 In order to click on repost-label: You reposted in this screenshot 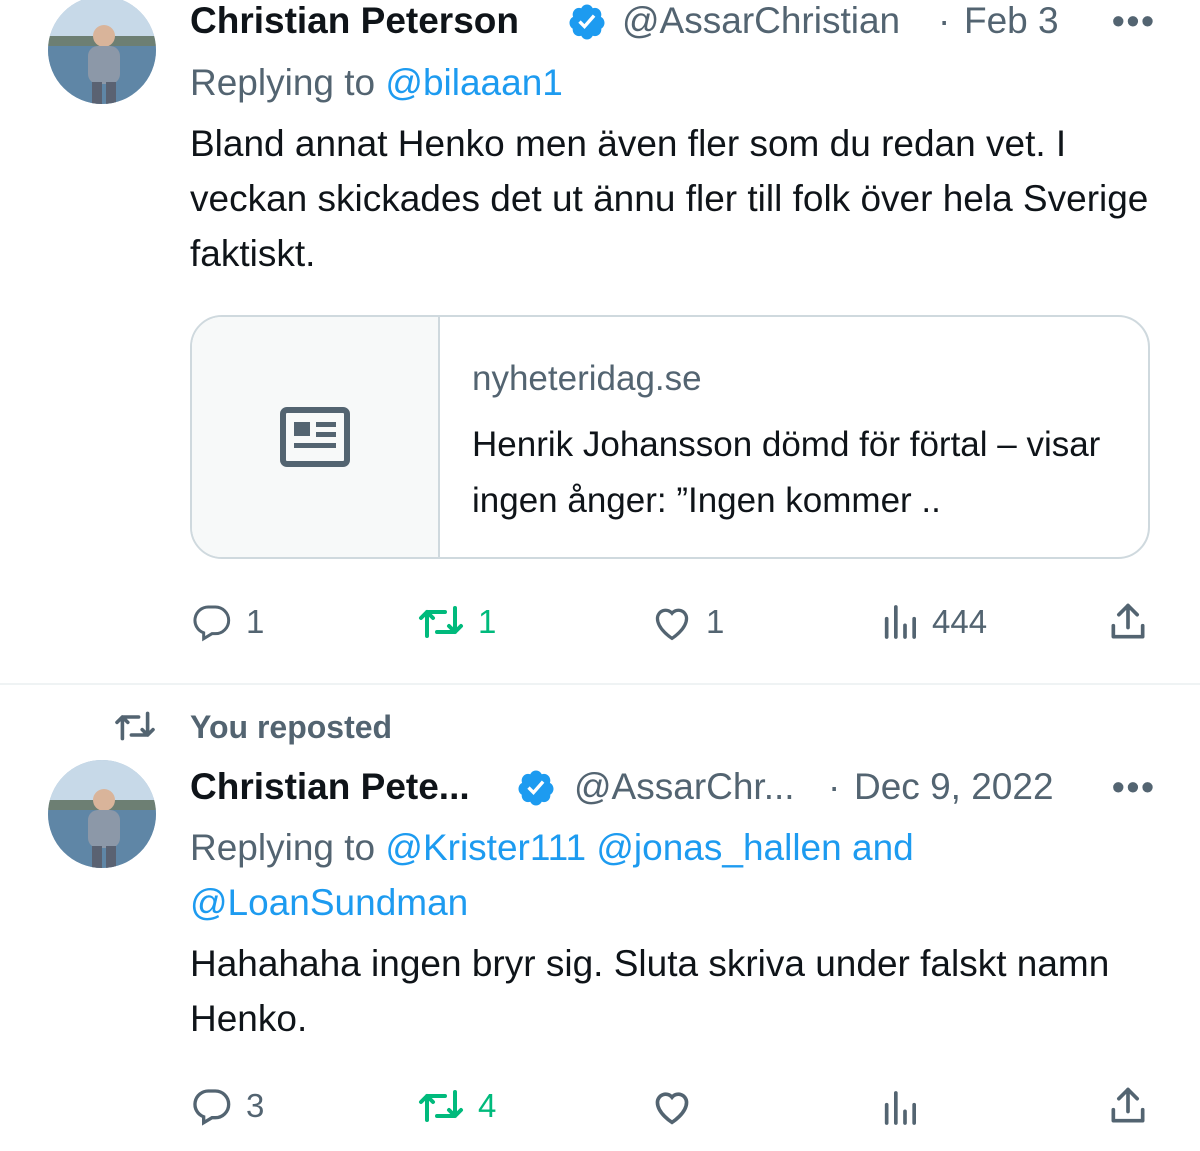, I will do `click(291, 727)`.